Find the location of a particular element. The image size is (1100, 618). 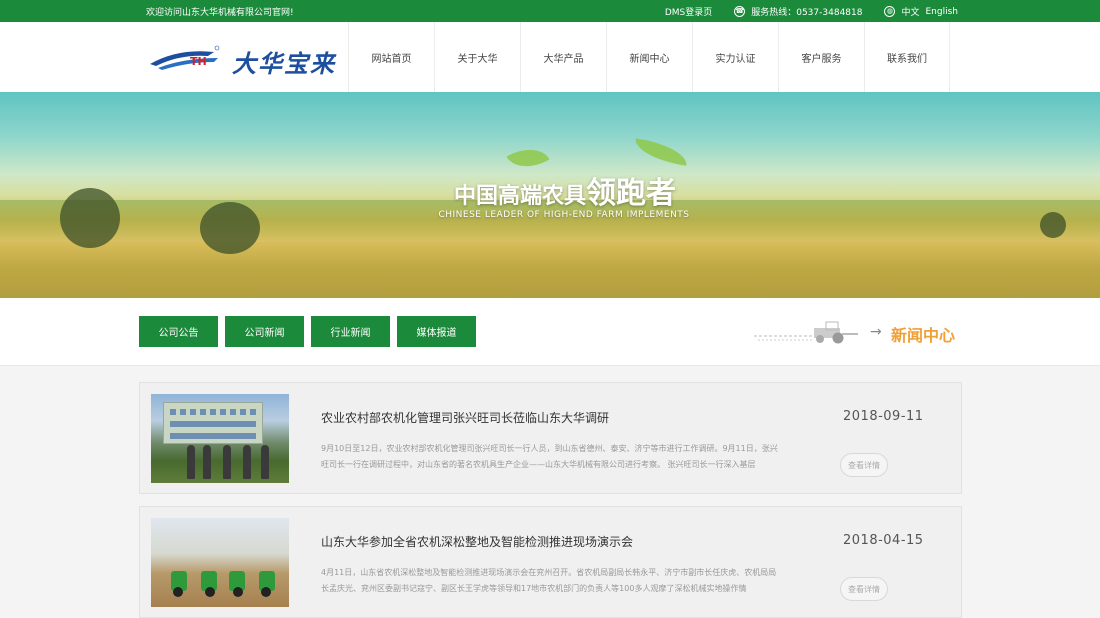

banner-title: 中国高端农具领跑者 is located at coordinates (550, 190).